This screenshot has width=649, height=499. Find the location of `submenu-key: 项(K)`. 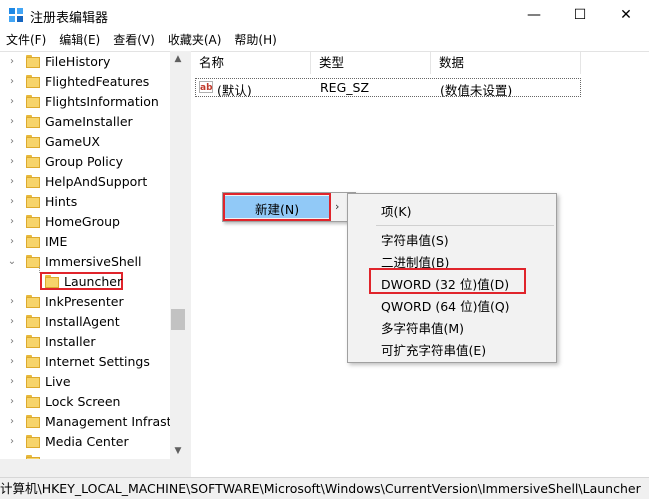

submenu-key: 项(K) is located at coordinates (396, 210).